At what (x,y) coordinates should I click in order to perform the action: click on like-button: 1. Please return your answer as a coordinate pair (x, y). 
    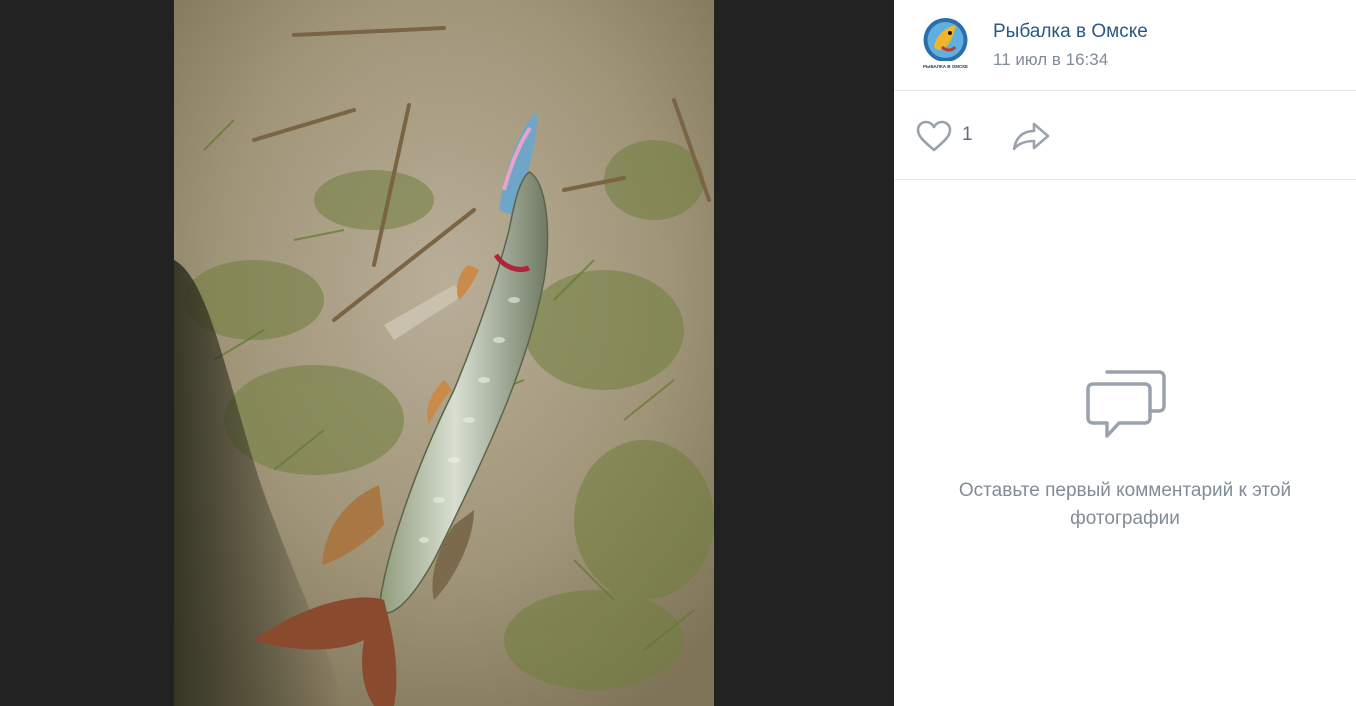
    Looking at the image, I should click on (949, 135).